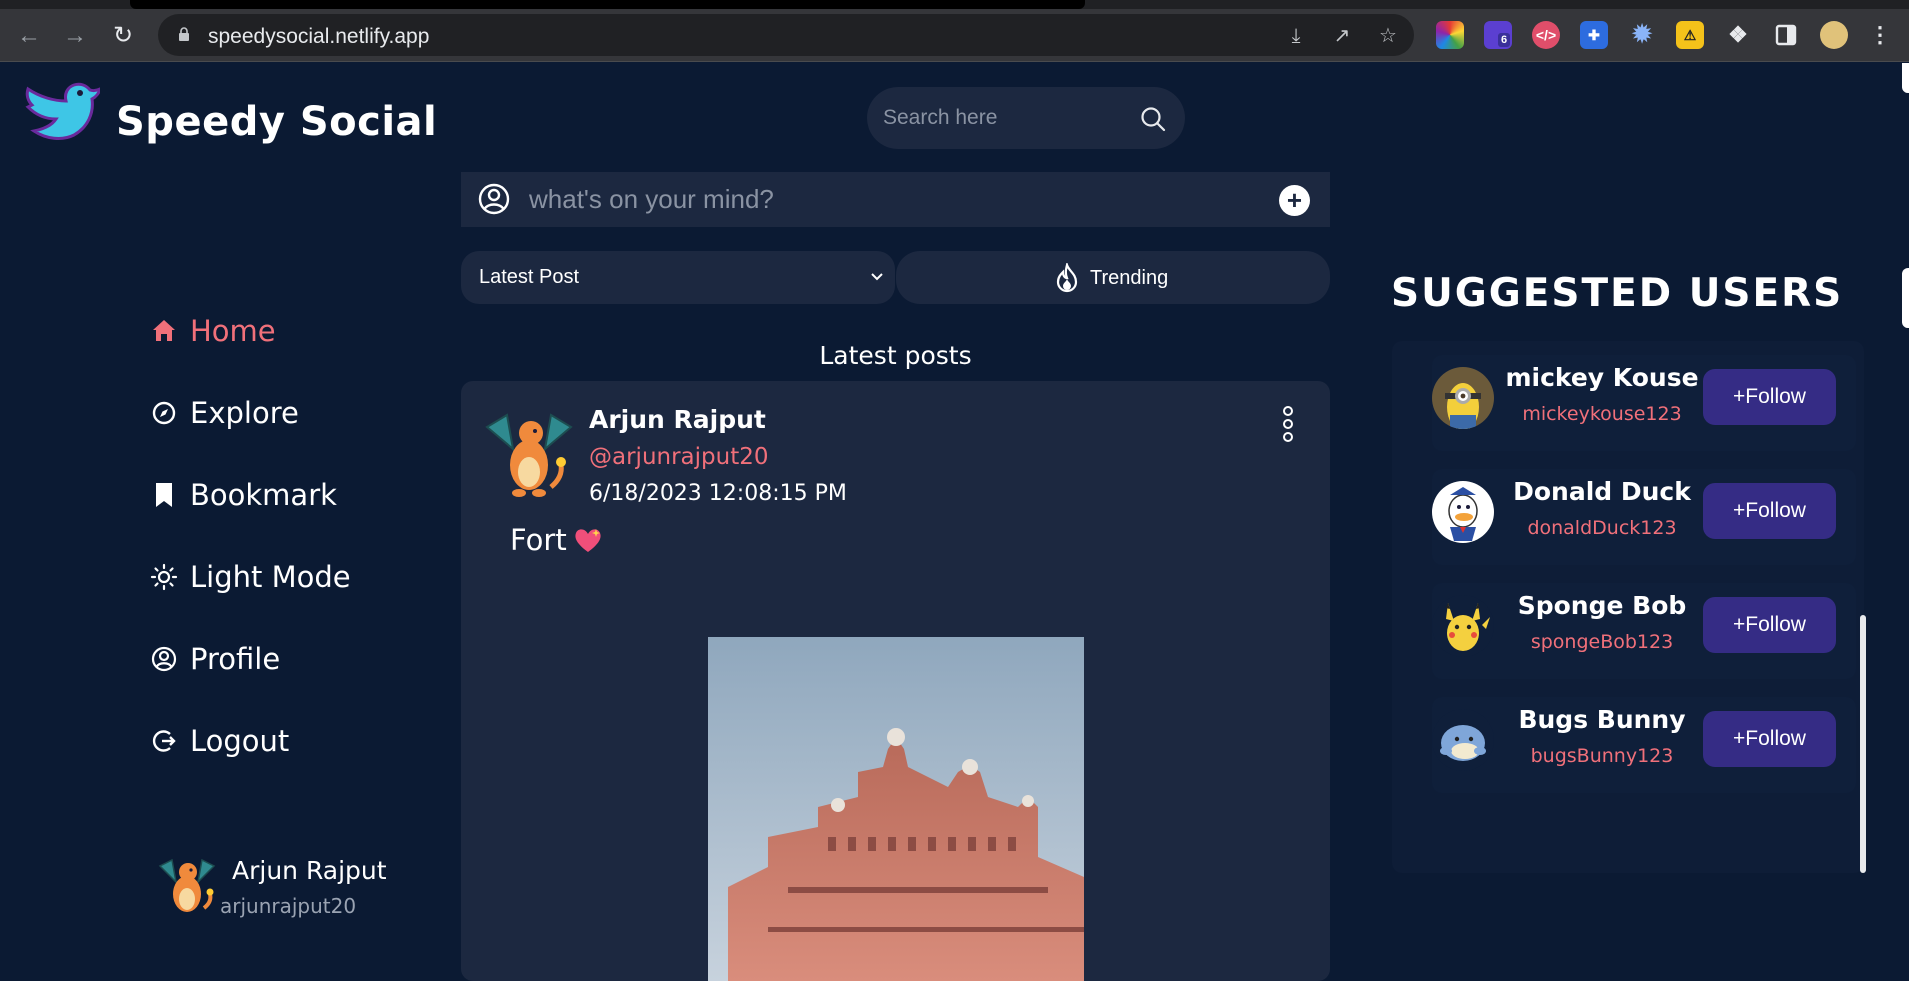 The image size is (1909, 981). I want to click on sparkling-heart-icon, so click(588, 540).